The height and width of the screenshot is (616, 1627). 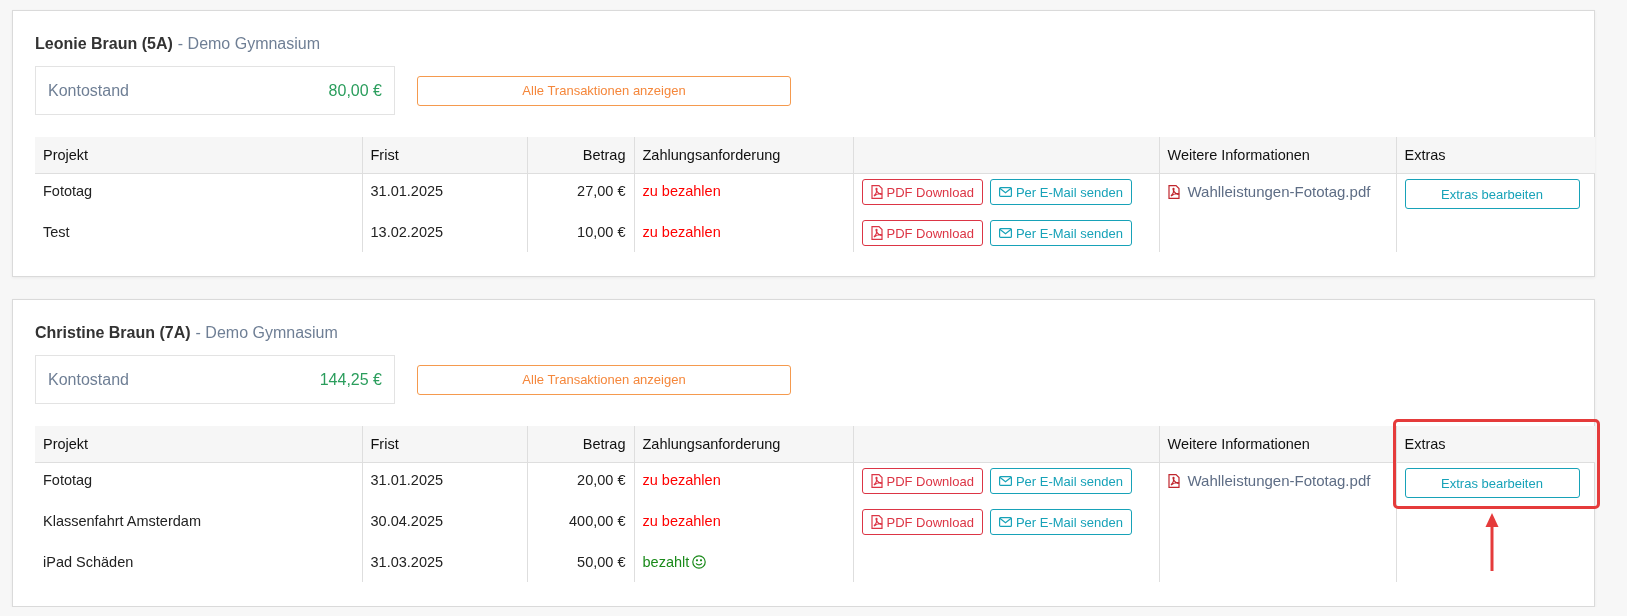 What do you see at coordinates (674, 560) in the screenshot?
I see `payment-status: bezahlt` at bounding box center [674, 560].